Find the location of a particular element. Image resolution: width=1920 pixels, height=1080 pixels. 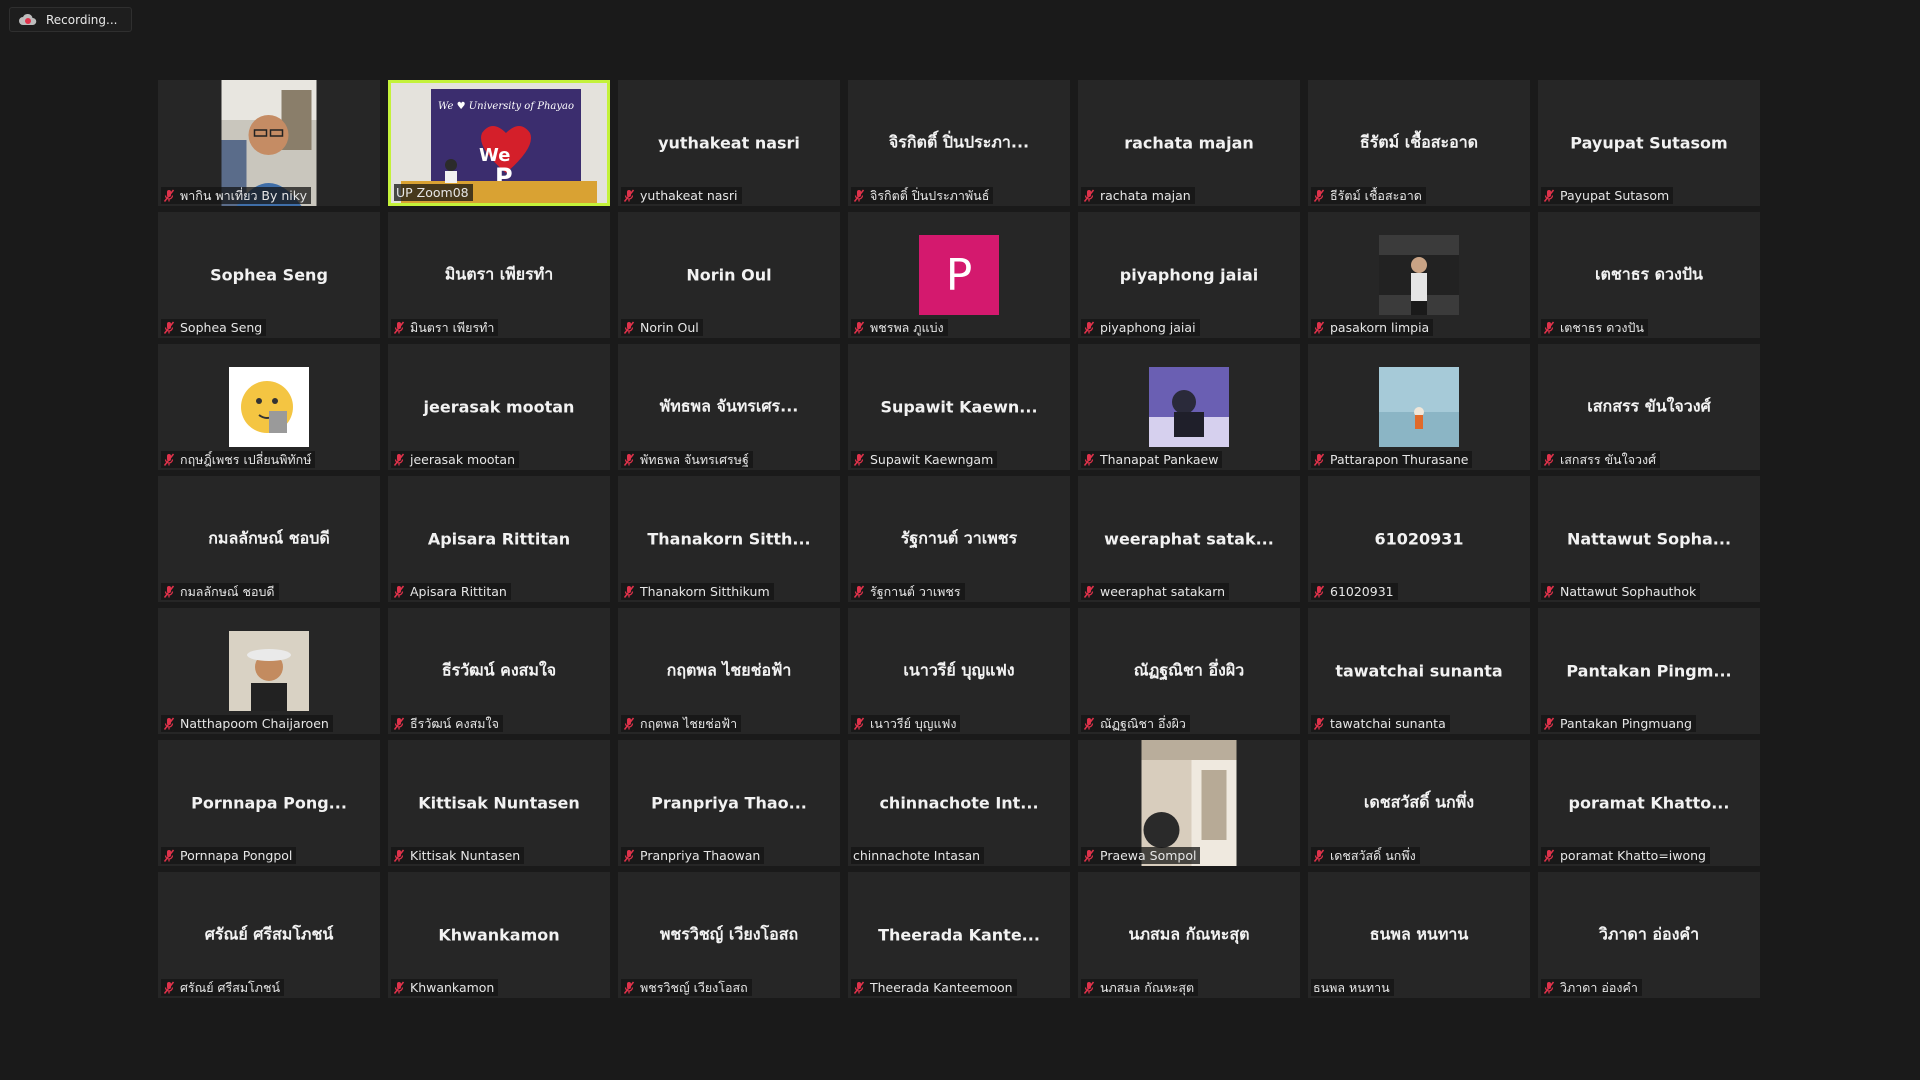

participant-name: รัฐกานต์ วาเพชร is located at coordinates (915, 591).